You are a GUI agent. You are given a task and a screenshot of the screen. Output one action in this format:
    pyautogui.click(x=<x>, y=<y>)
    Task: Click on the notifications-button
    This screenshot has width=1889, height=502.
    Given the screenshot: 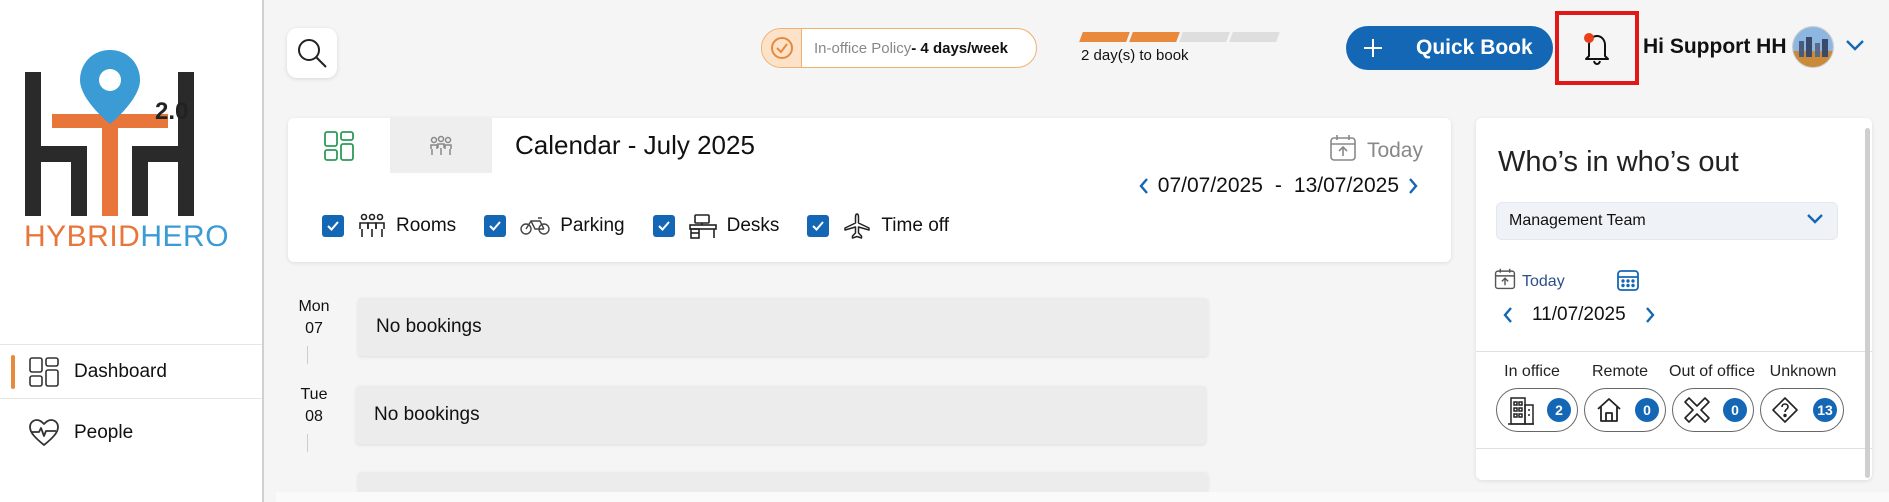 What is the action you would take?
    pyautogui.click(x=1597, y=48)
    